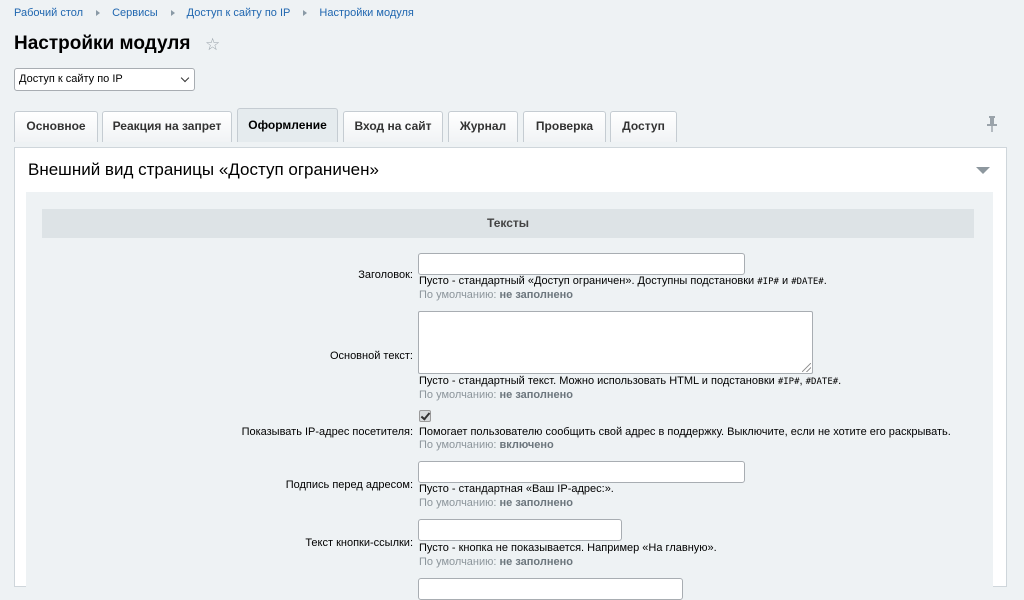 Image resolution: width=1024 pixels, height=600 pixels. I want to click on show-ip-checkbox, so click(425, 416).